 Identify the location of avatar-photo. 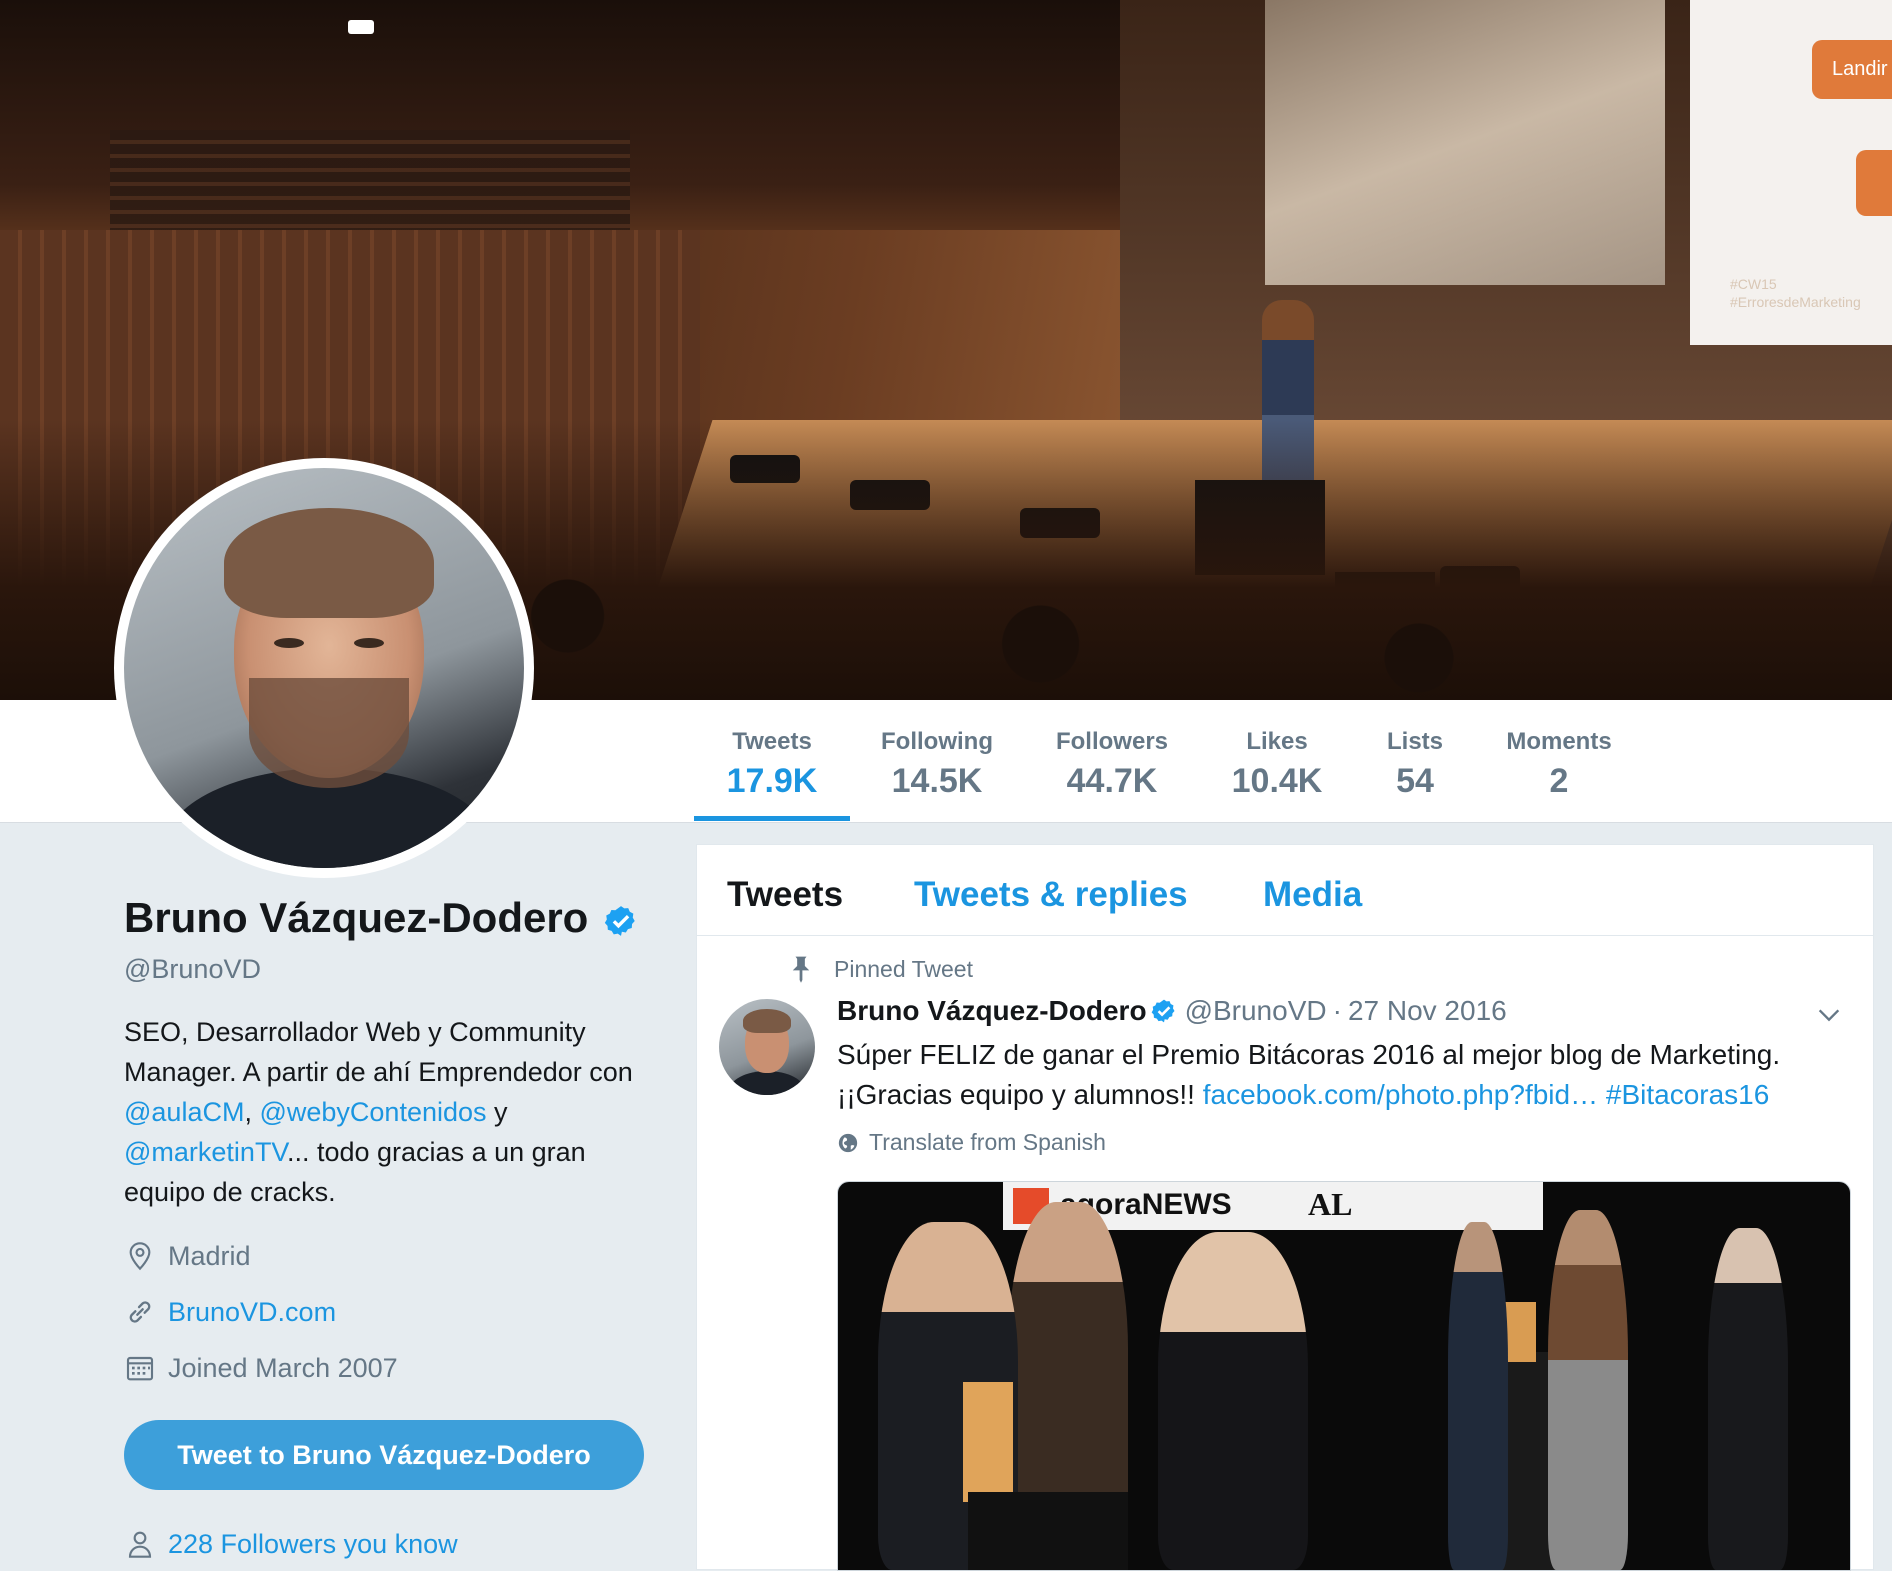
(324, 668).